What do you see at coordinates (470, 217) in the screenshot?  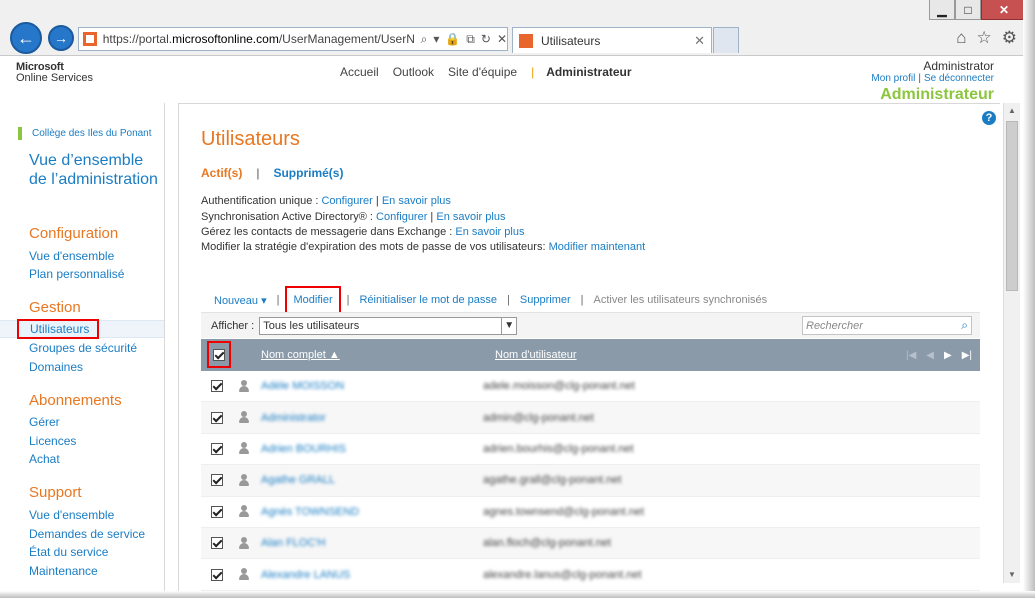 I see `ad-learn-more-link: En savoir plus` at bounding box center [470, 217].